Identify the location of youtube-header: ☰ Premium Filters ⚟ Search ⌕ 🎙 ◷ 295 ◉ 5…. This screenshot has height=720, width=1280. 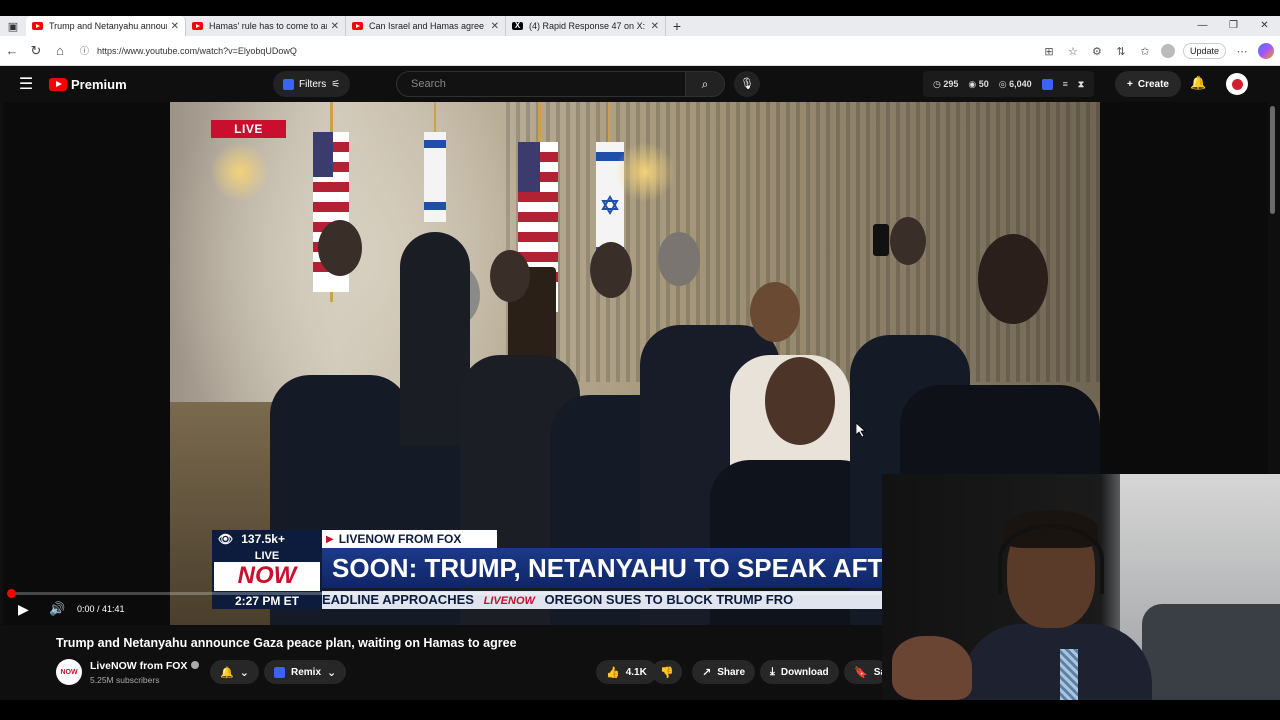
(640, 84).